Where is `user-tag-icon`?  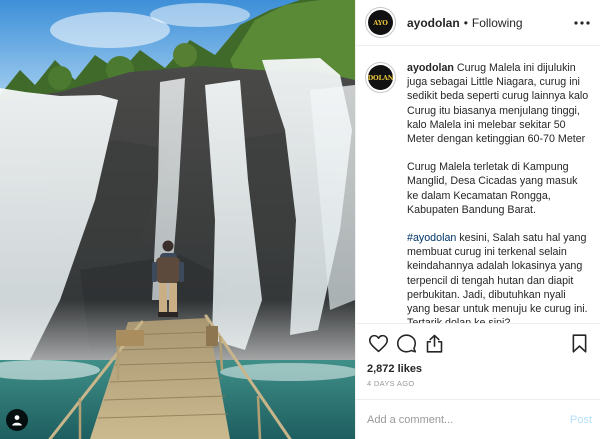 user-tag-icon is located at coordinates (17, 420).